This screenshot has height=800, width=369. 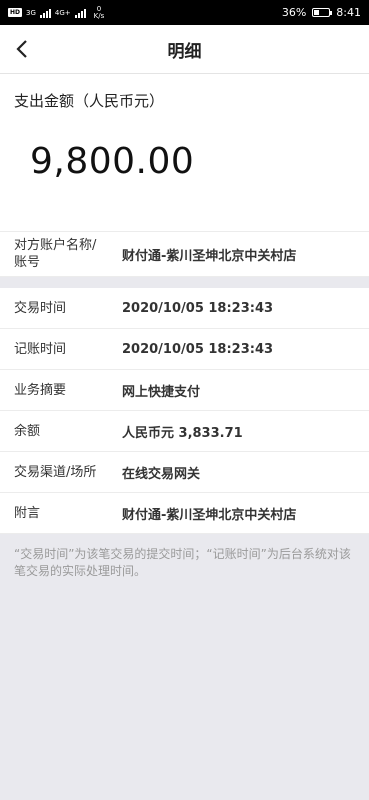 I want to click on detail-row-balance: 余额 人民币元 3,833.71, so click(x=184, y=431).